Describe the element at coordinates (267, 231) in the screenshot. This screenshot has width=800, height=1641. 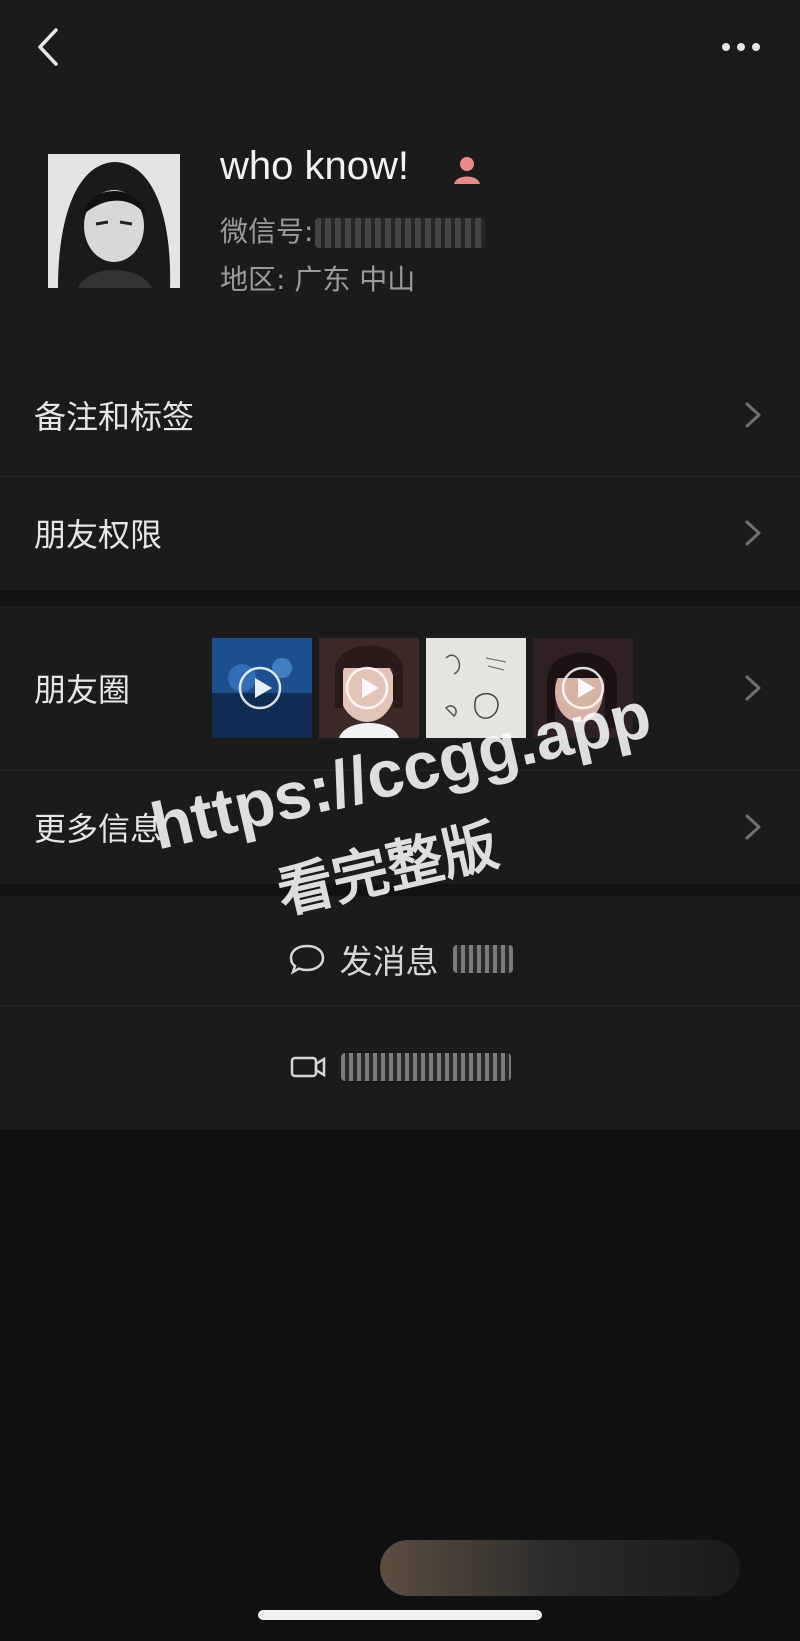
I see `wechat-id-label: 微信号:` at that location.